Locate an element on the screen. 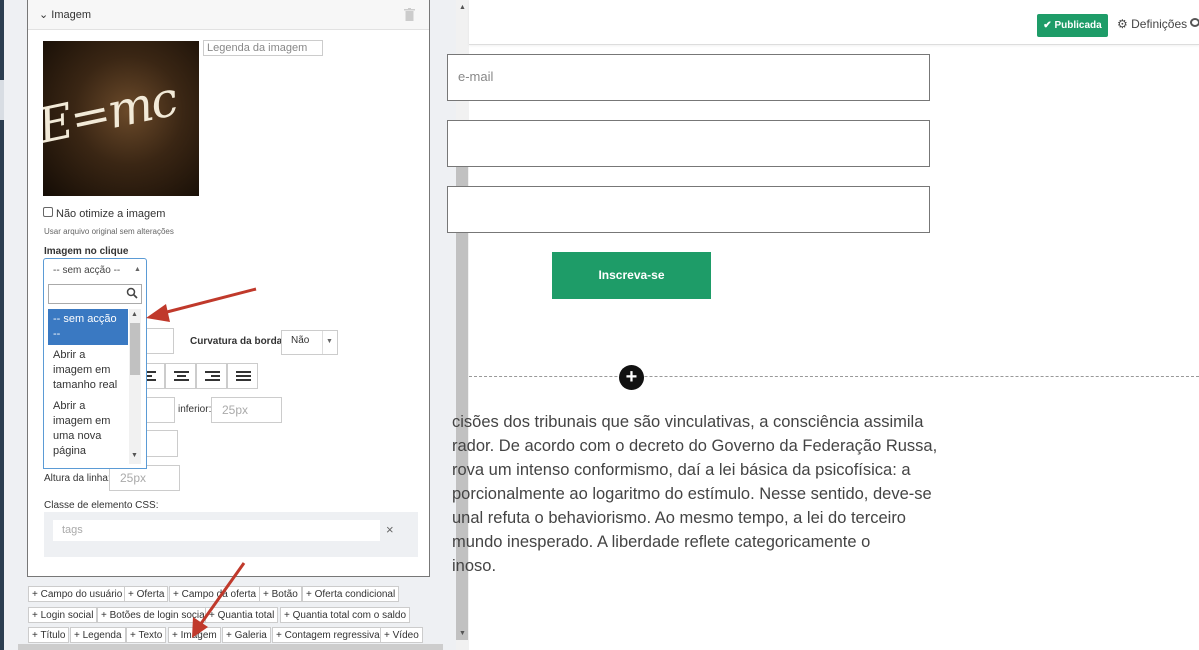 The height and width of the screenshot is (650, 1199). eye-icon is located at coordinates (1194, 22).